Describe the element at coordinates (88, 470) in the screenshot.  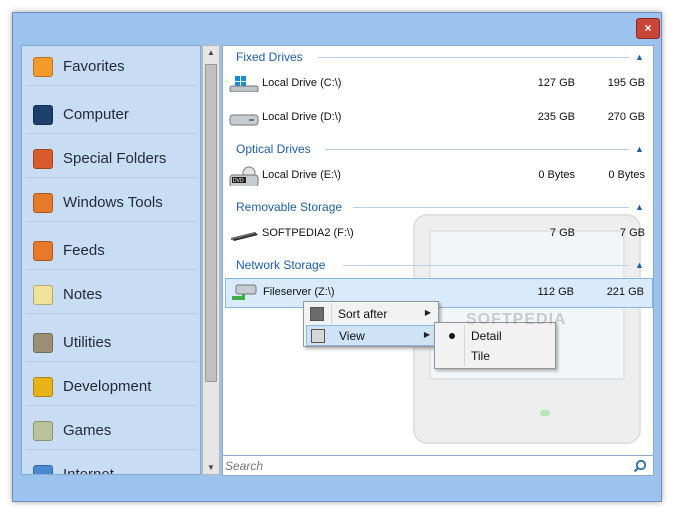
I see `sidebar-item-label: Internet` at that location.